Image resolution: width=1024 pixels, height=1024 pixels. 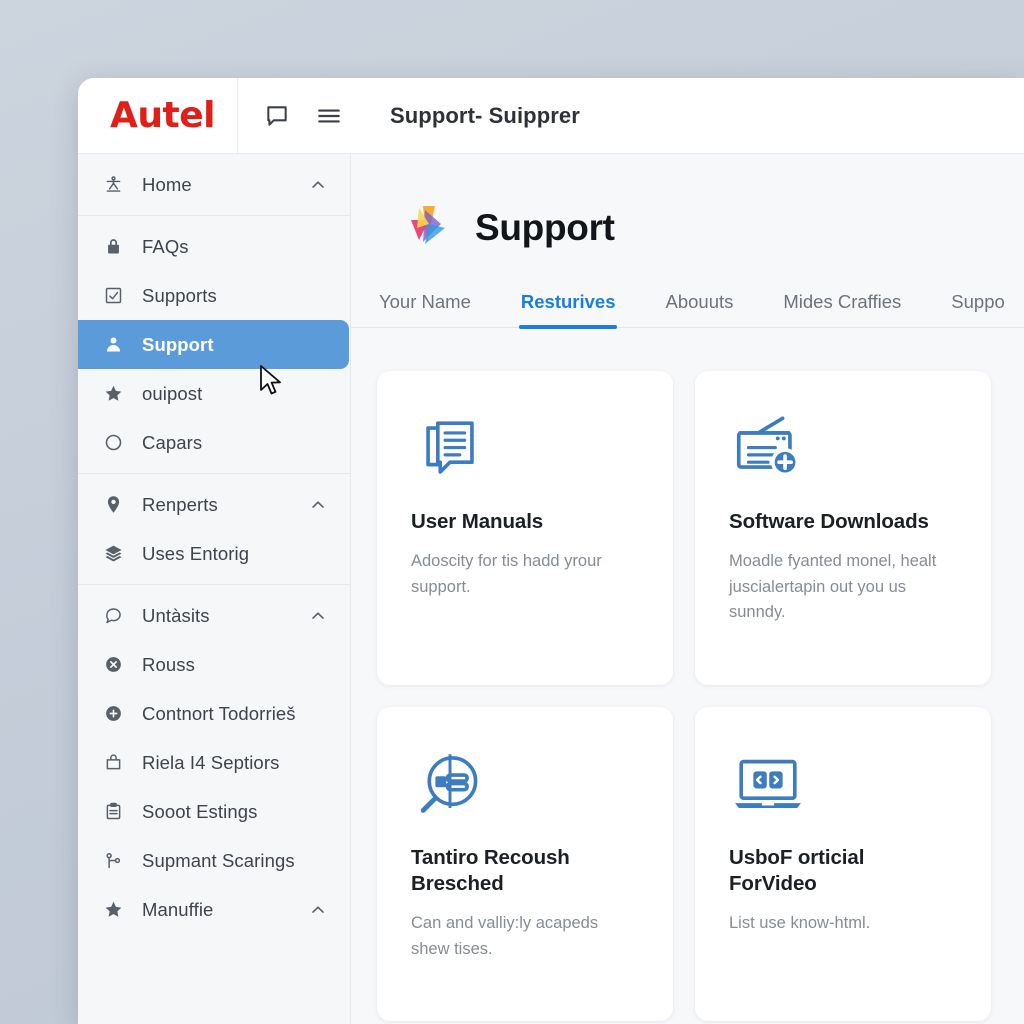 What do you see at coordinates (214, 393) in the screenshot?
I see `sidebar-item-ouipost: ouipost` at bounding box center [214, 393].